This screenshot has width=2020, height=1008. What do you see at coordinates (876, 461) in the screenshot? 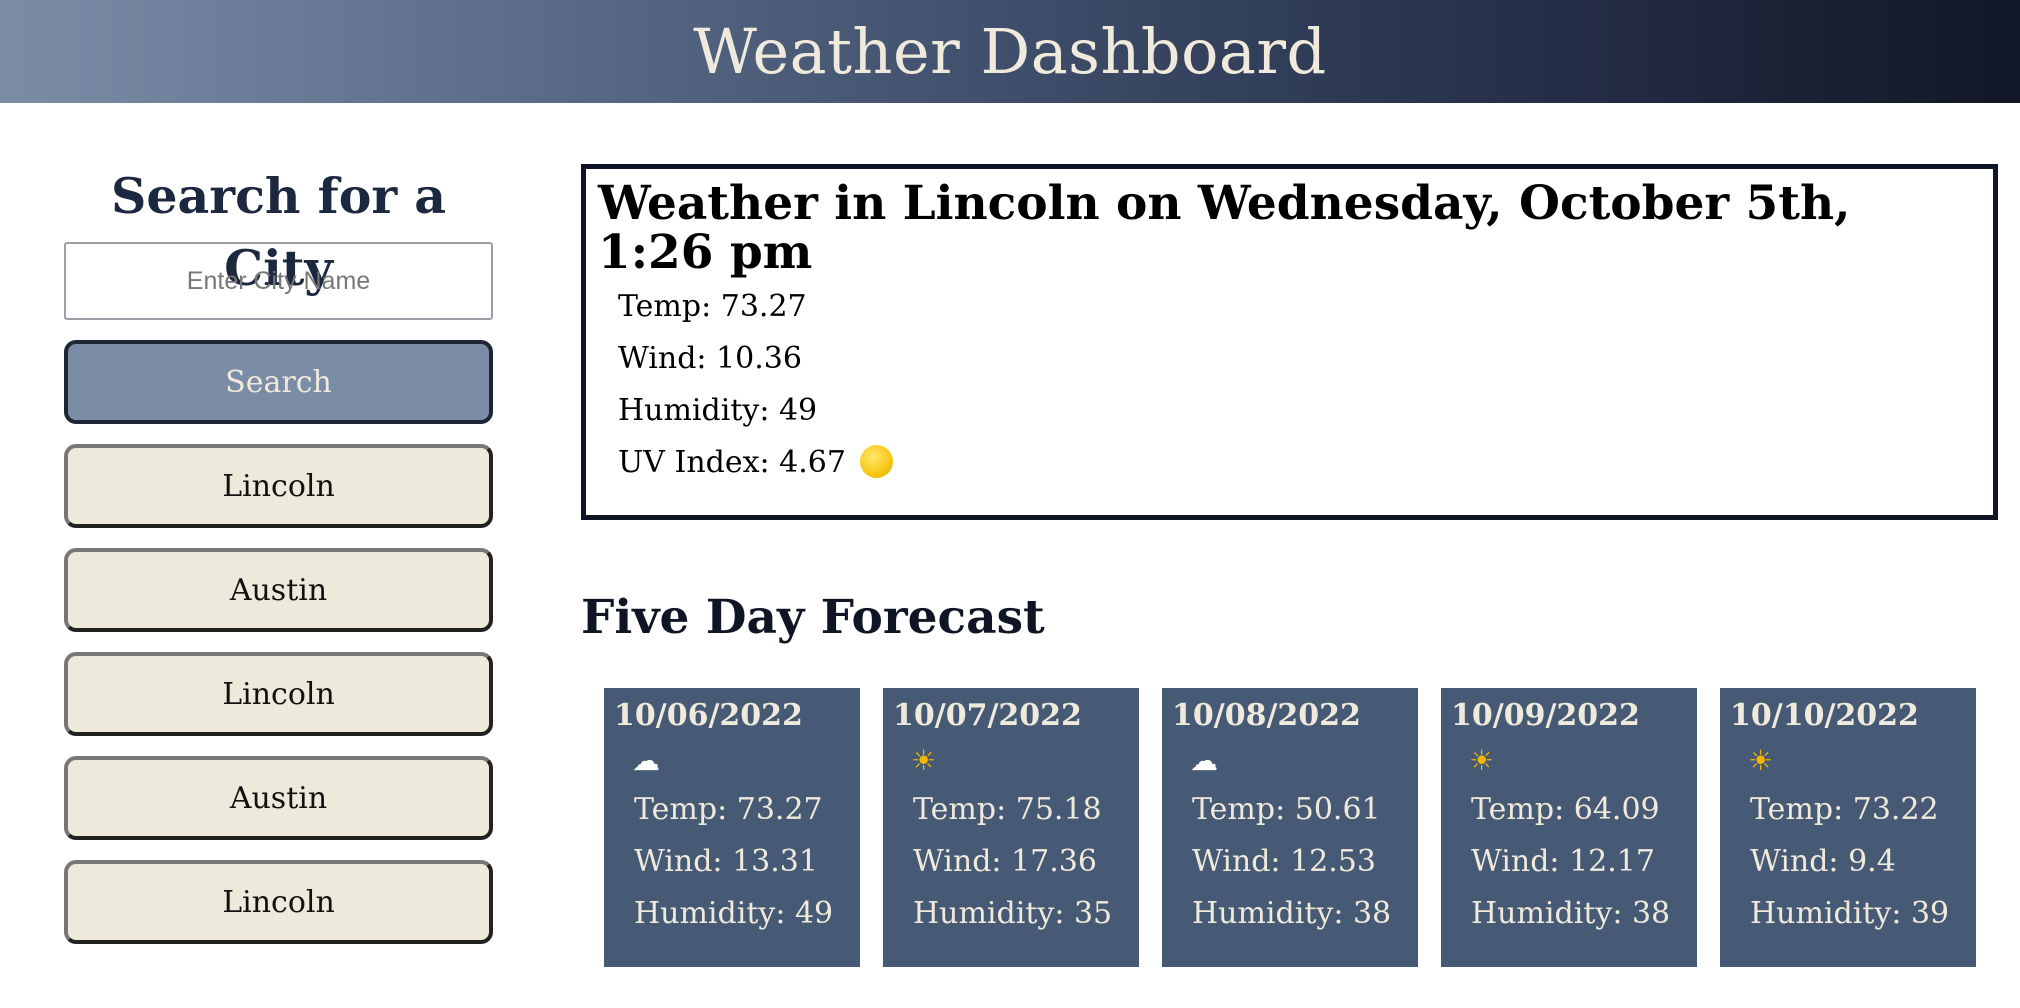
I see `yellow-circle-icon` at bounding box center [876, 461].